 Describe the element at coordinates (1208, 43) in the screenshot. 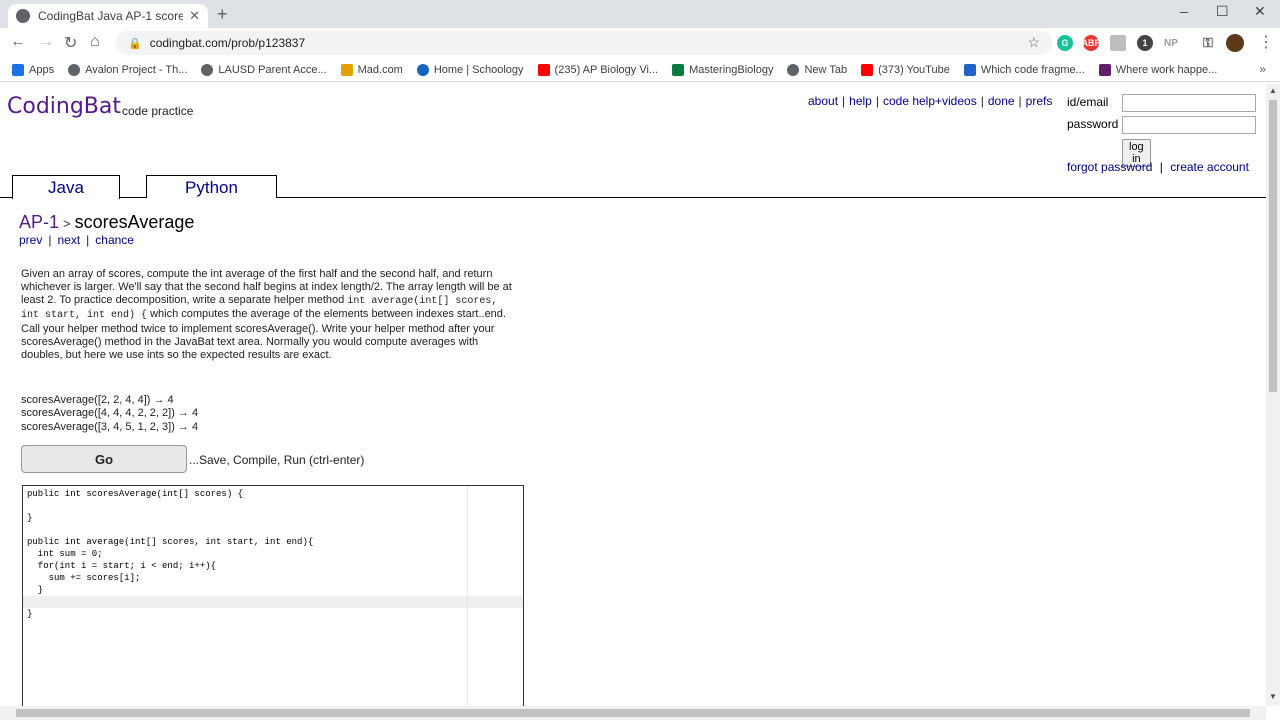

I see `key-icon: ⚿` at that location.